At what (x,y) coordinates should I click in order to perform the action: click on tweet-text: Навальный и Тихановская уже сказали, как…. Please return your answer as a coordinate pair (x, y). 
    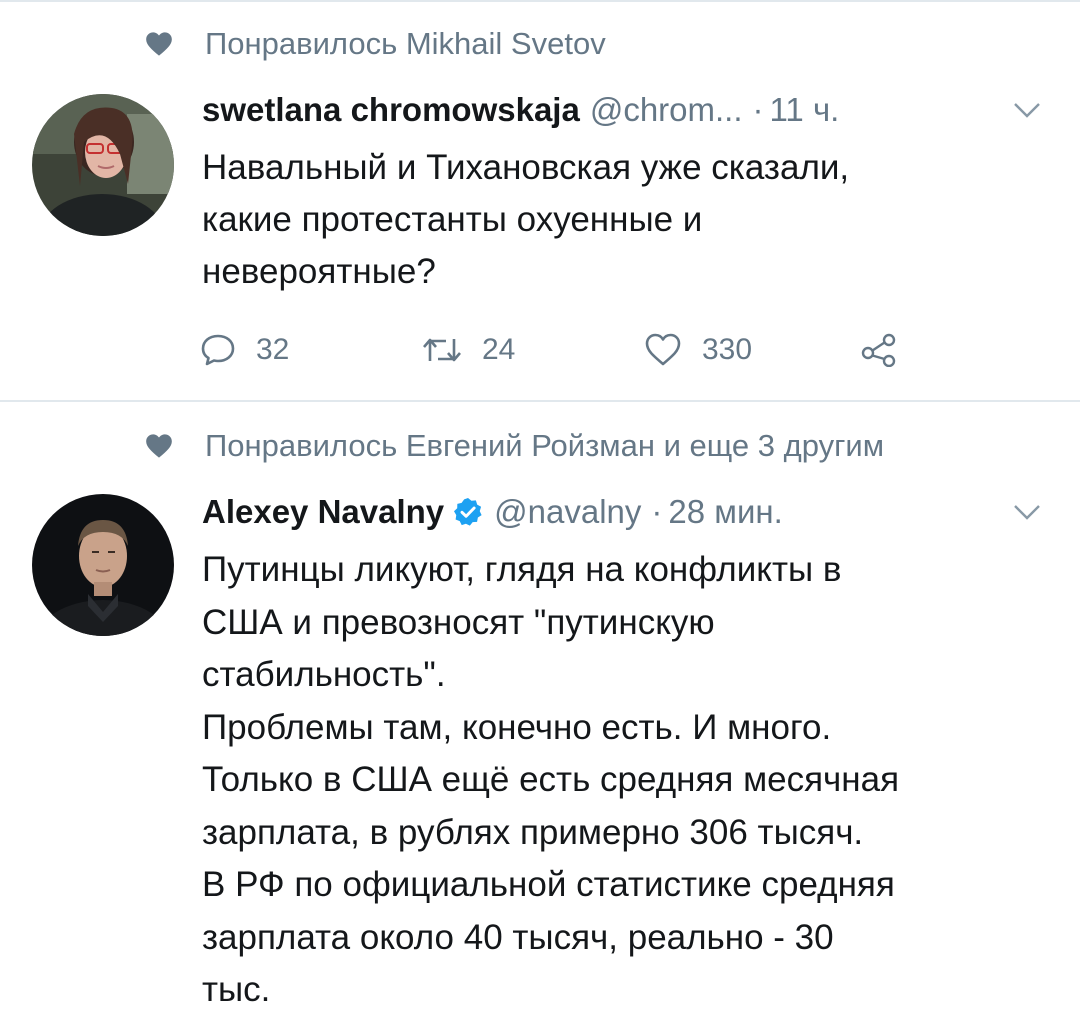
    Looking at the image, I should click on (526, 219).